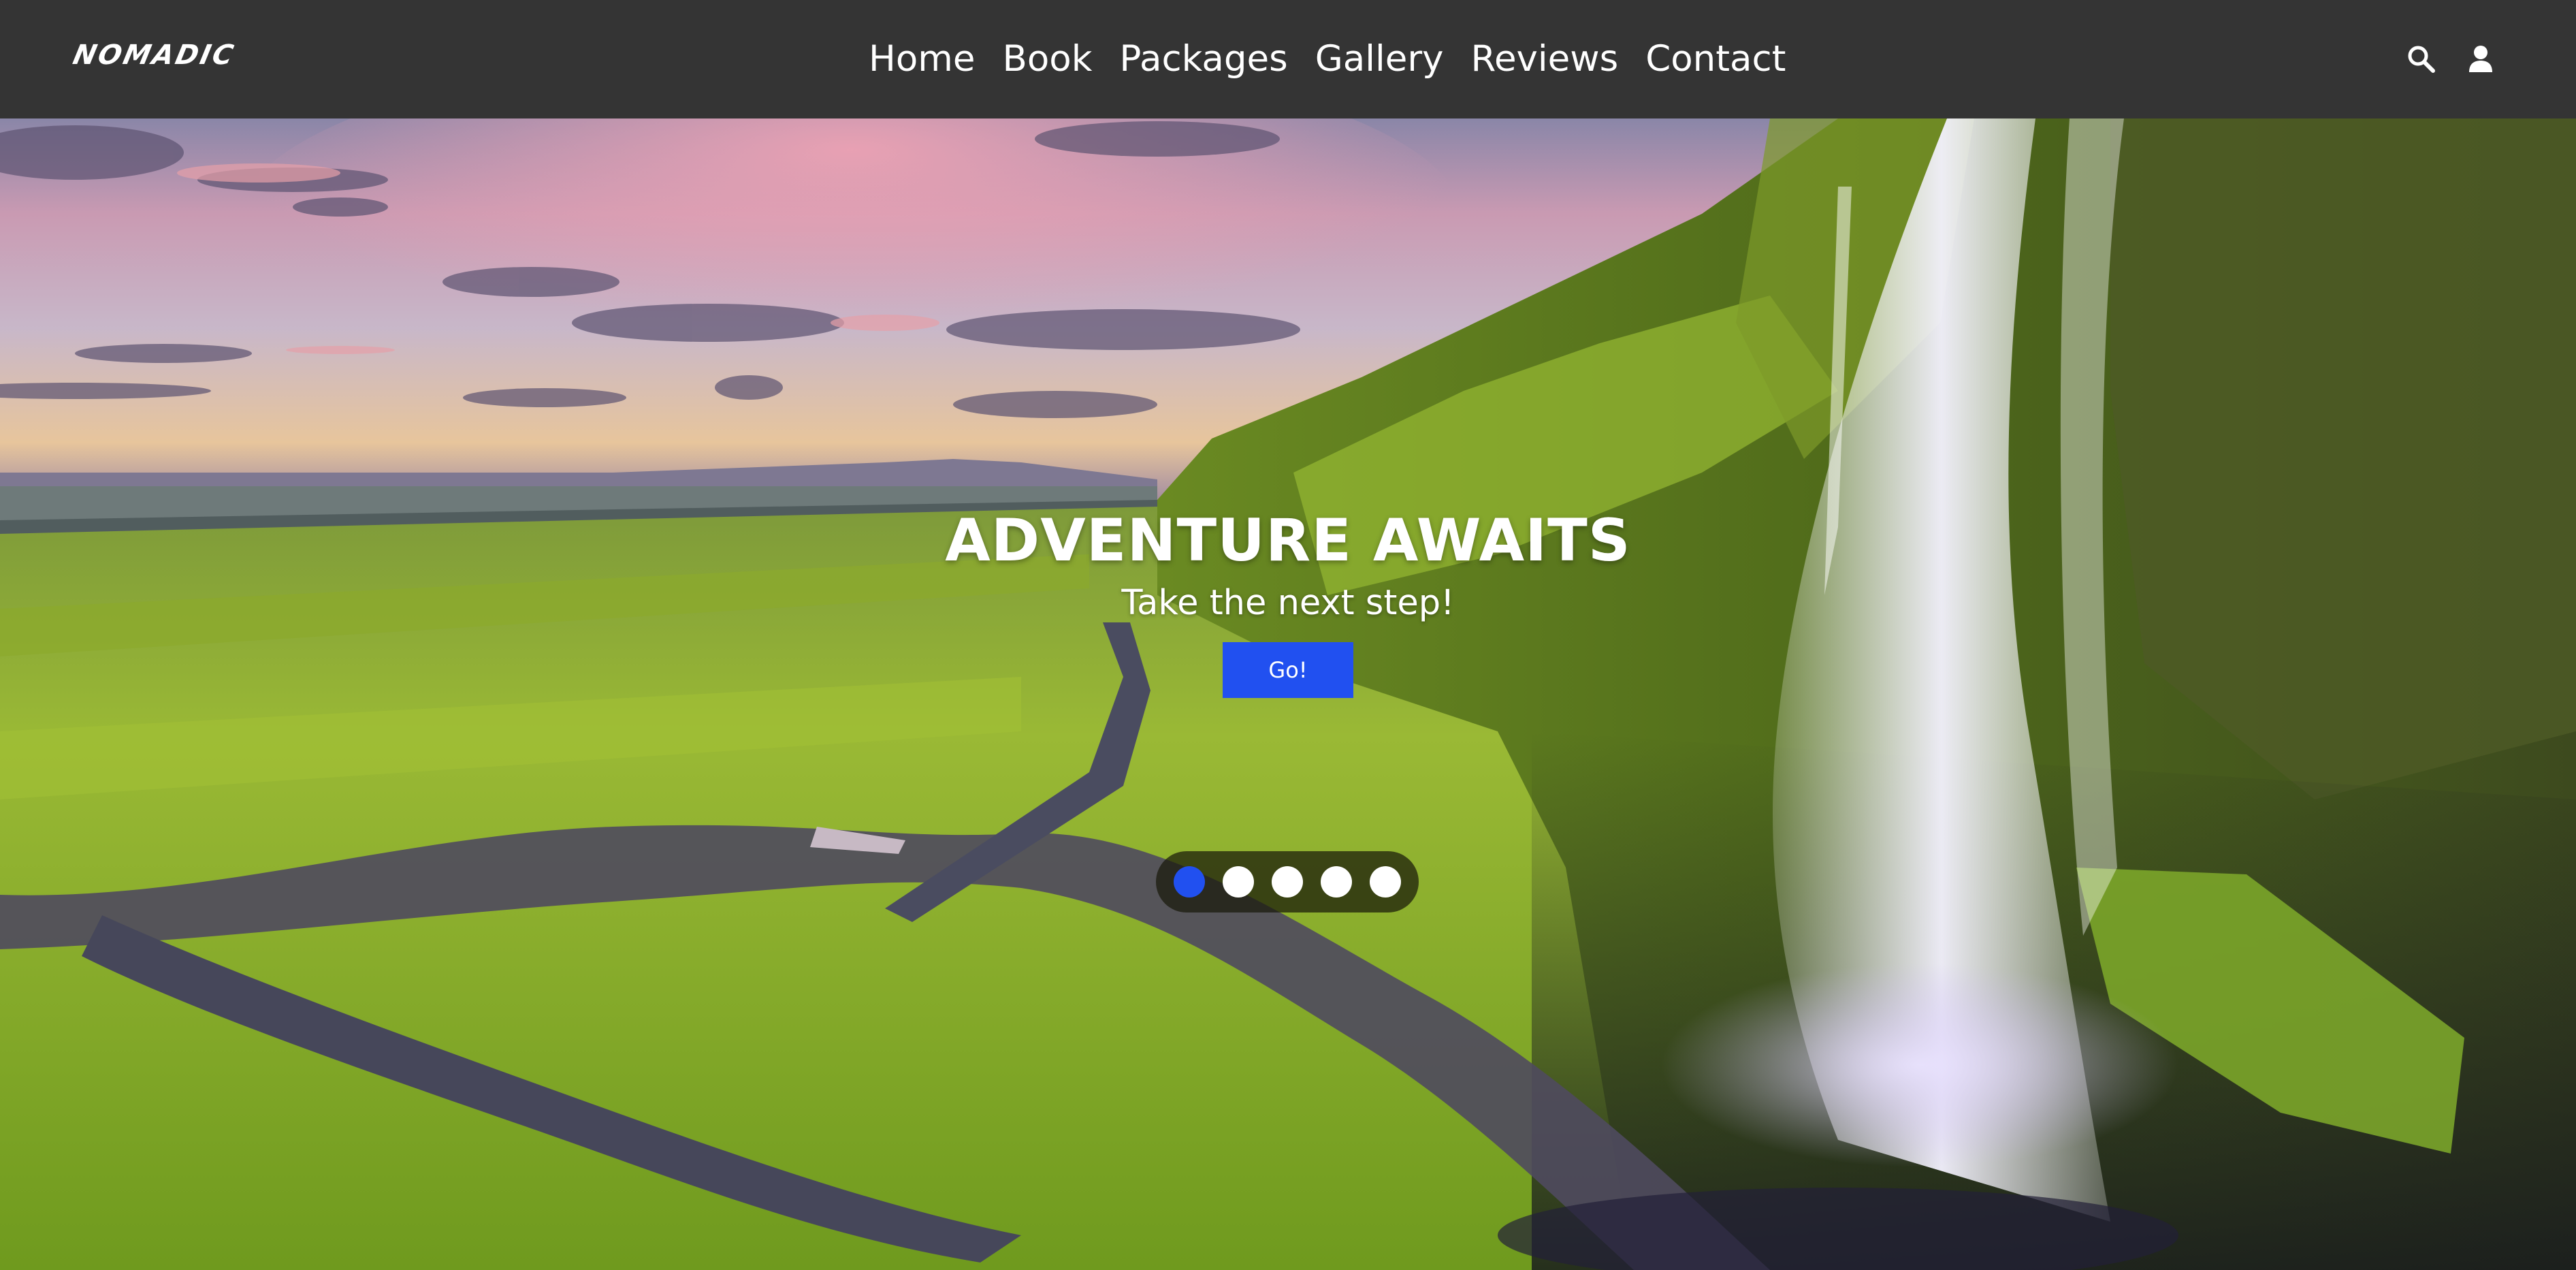 The height and width of the screenshot is (1270, 2576). Describe the element at coordinates (1715, 59) in the screenshot. I see `nav-link-contact: Contact` at that location.